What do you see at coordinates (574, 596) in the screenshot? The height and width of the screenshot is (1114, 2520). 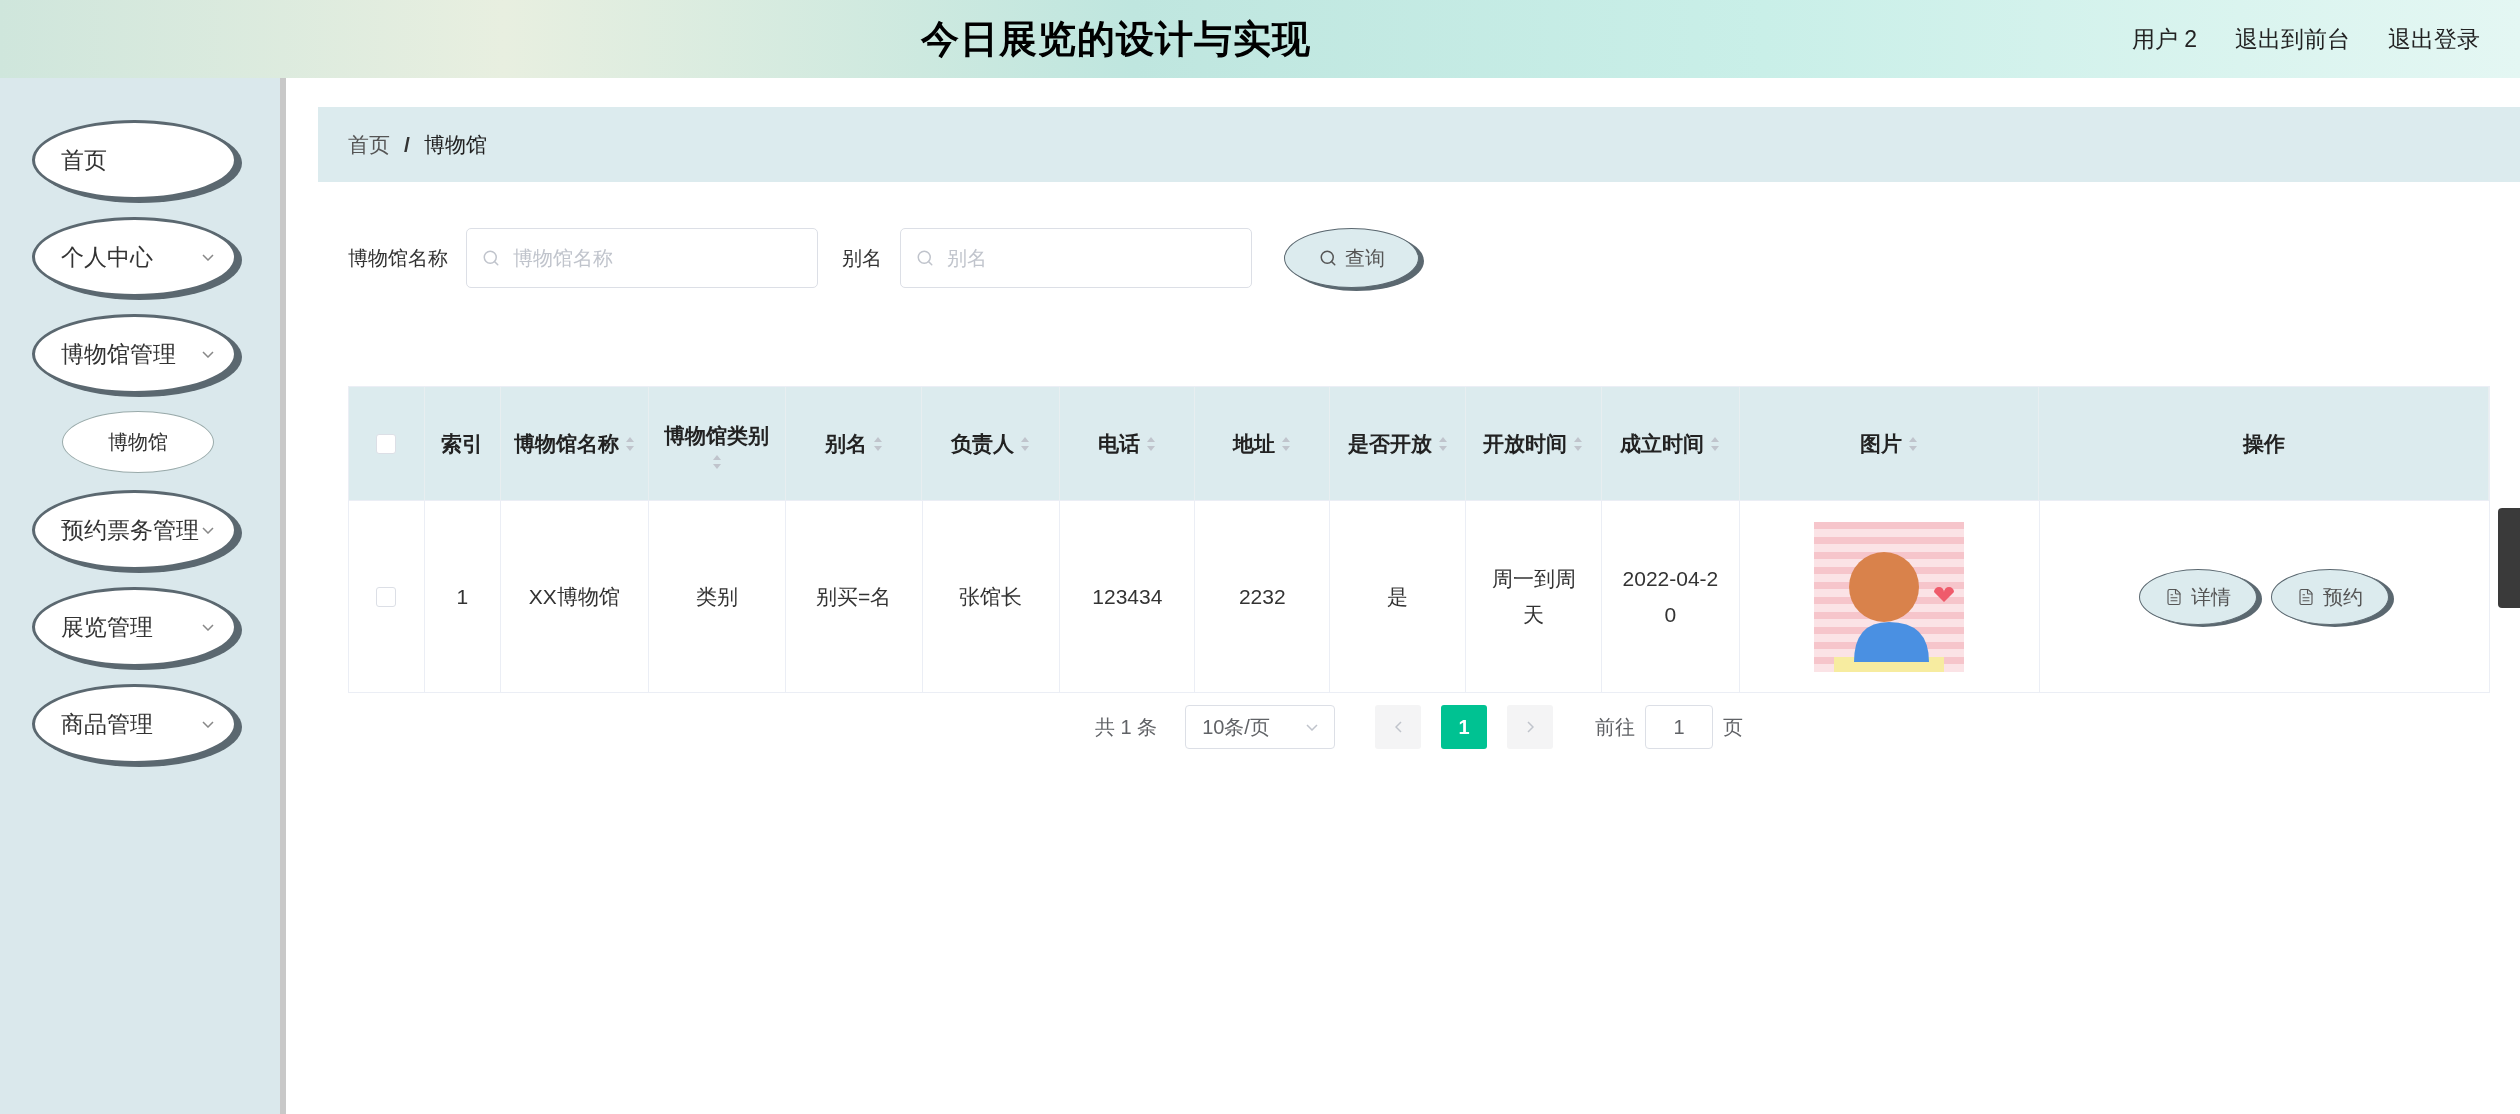 I see `table-cell-text: XX博物馆` at bounding box center [574, 596].